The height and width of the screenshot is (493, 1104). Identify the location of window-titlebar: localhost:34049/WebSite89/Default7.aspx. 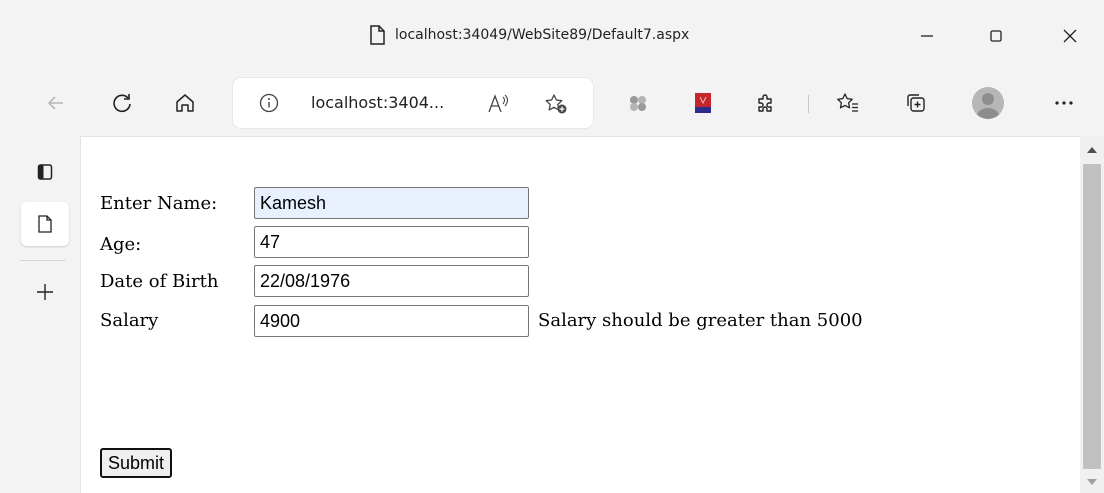
(552, 35).